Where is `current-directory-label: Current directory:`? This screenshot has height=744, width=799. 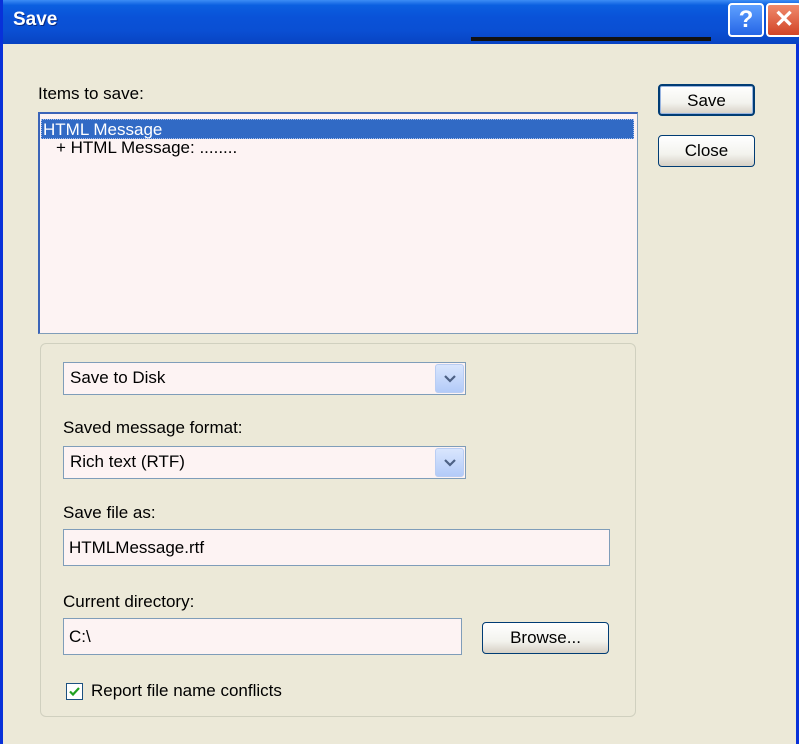 current-directory-label: Current directory: is located at coordinates (129, 601).